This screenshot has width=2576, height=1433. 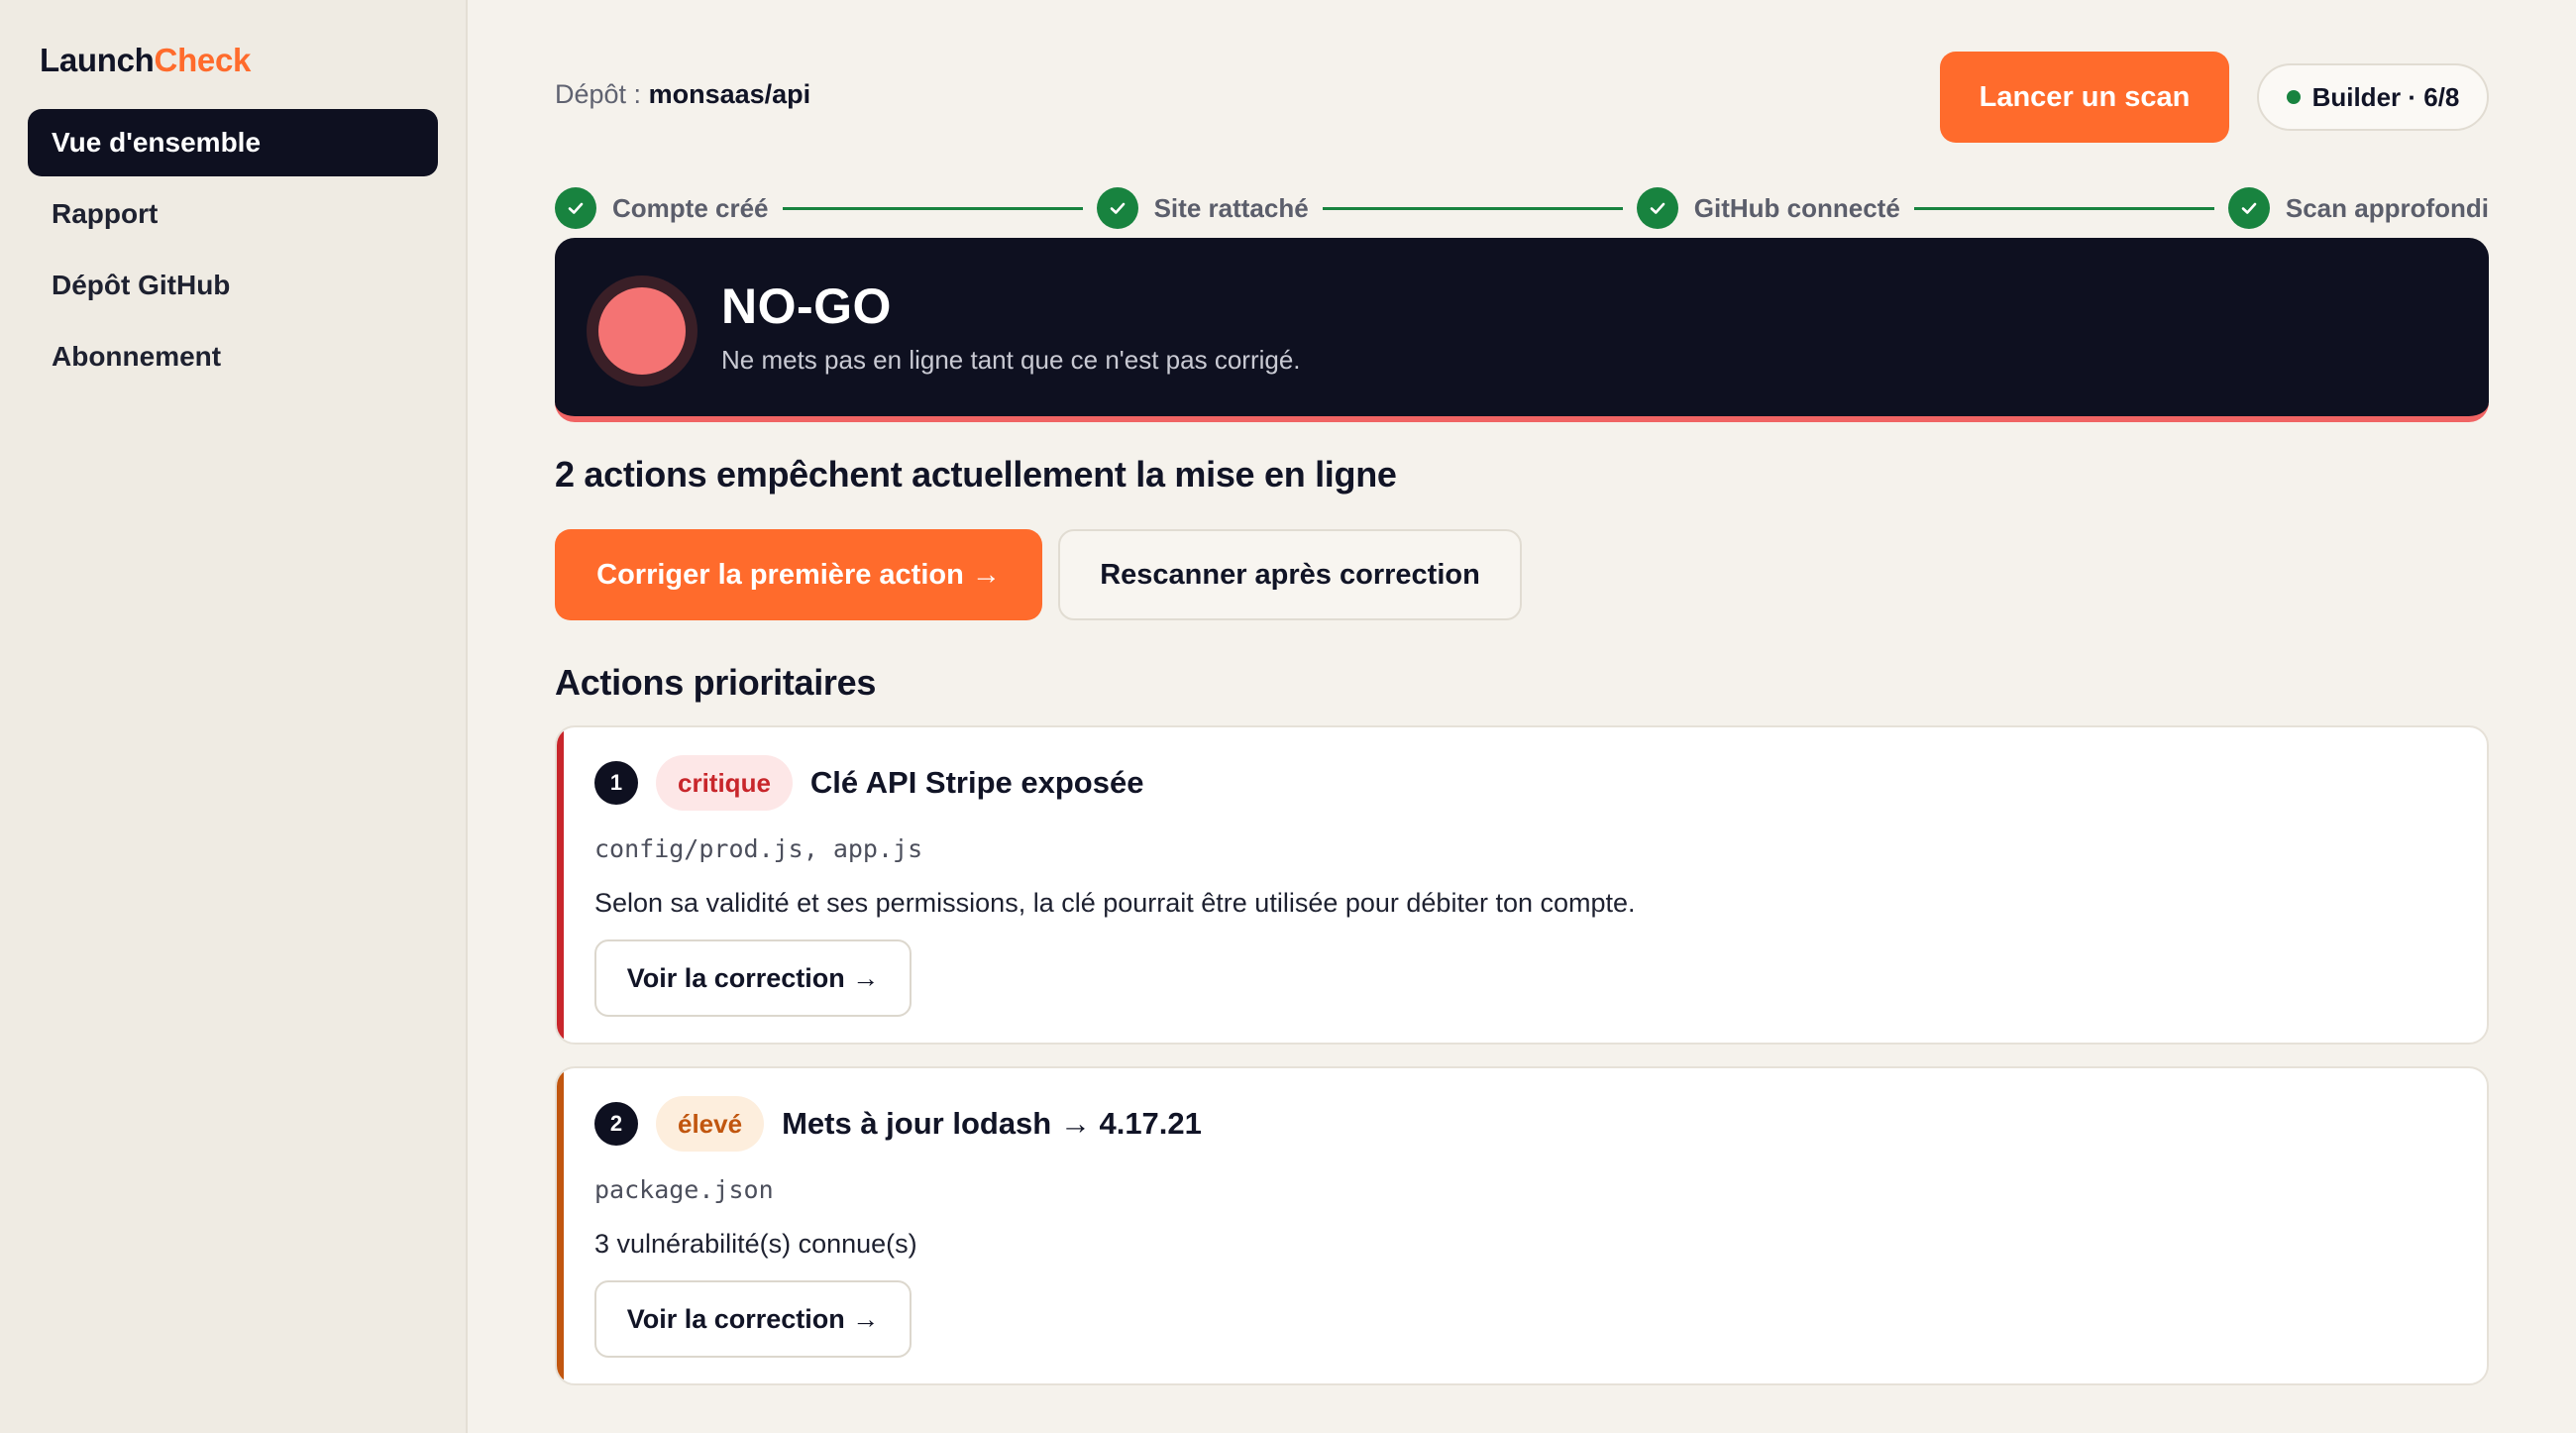 What do you see at coordinates (716, 682) in the screenshot?
I see `priority-actions-heading: Actions prioritaires` at bounding box center [716, 682].